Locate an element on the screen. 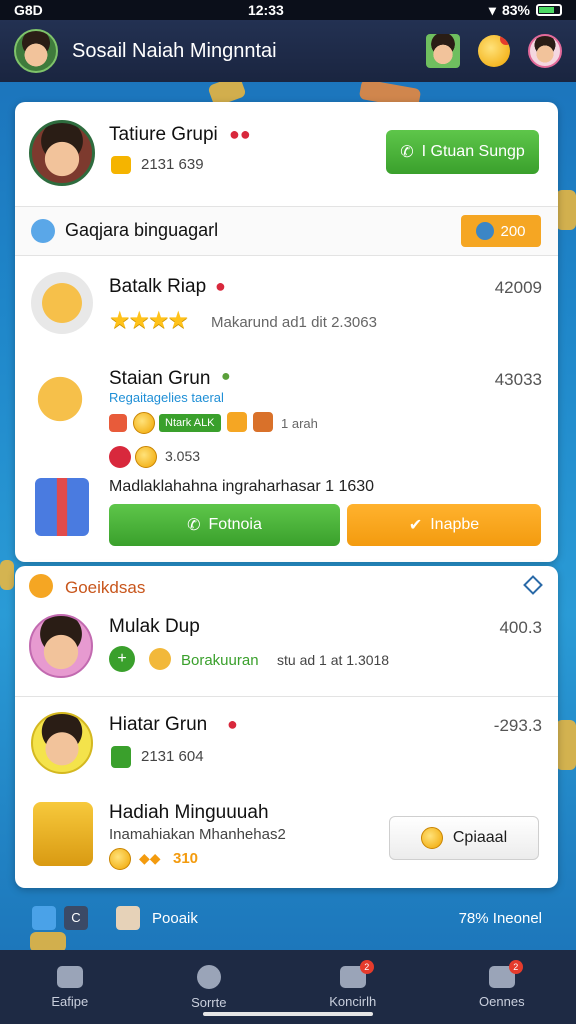  app-header: Sosail Naiah Mingnntai is located at coordinates (288, 51).